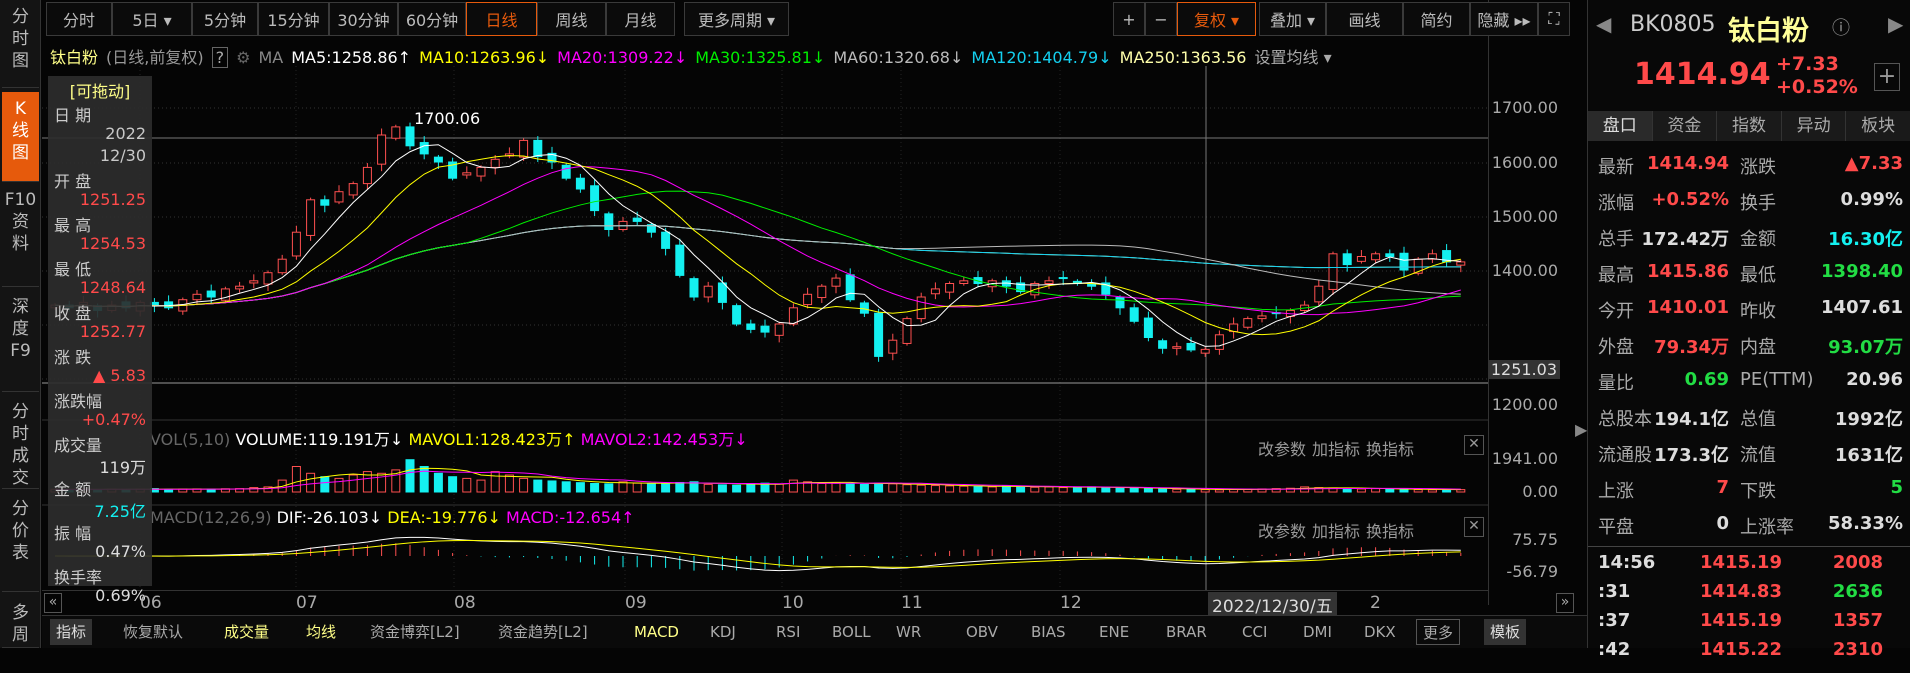 Image resolution: width=1910 pixels, height=673 pixels. I want to click on date-label: 日 期, so click(73, 115).